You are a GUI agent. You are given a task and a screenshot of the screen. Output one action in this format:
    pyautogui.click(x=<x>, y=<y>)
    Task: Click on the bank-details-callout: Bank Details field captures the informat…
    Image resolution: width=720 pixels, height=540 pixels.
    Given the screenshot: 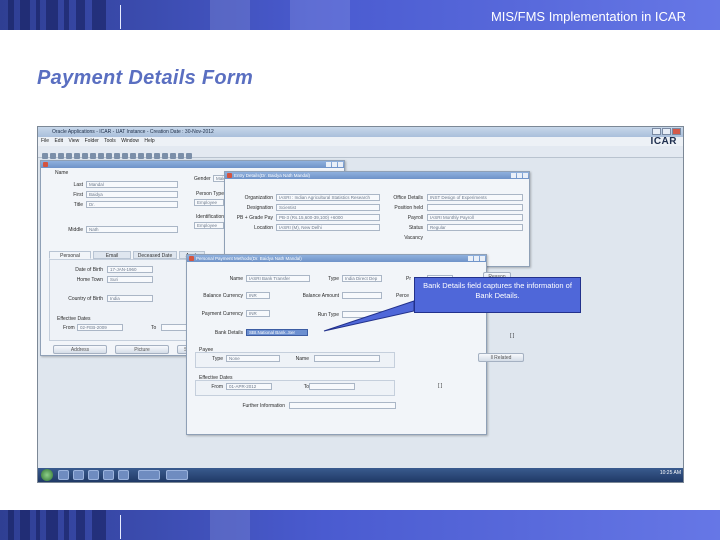 What is the action you would take?
    pyautogui.click(x=497, y=295)
    